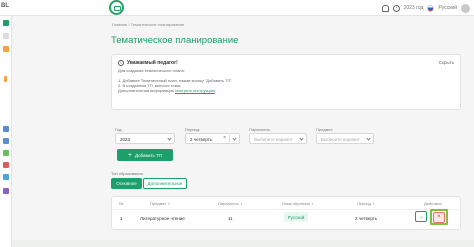 The height and width of the screenshot is (247, 474). What do you see at coordinates (152, 62) in the screenshot?
I see `notice-title: Уважаемый педагог!` at bounding box center [152, 62].